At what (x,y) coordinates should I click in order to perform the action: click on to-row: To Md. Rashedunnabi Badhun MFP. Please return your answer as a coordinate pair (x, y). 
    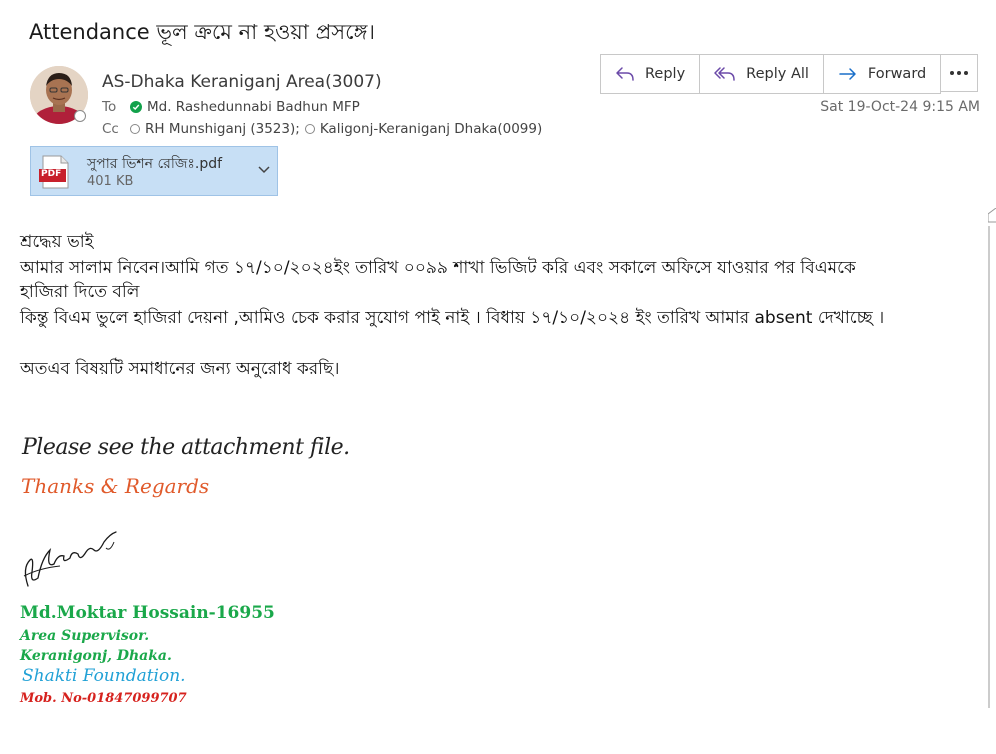
    Looking at the image, I should click on (231, 107).